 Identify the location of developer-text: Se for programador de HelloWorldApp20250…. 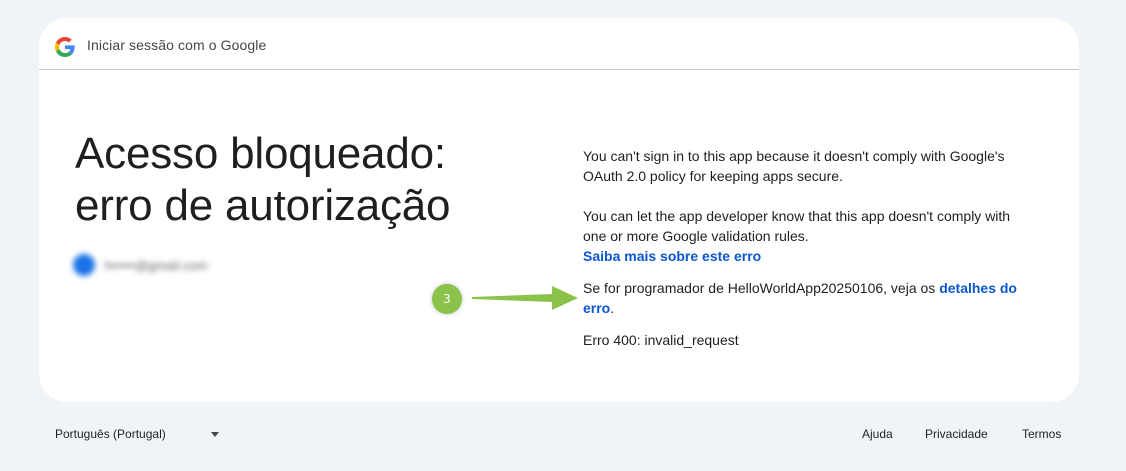
(761, 288).